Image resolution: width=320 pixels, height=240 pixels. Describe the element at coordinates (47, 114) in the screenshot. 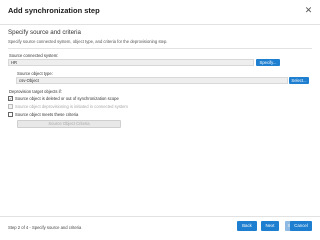

I see `criteria-checkbox-label: Source object meets these criteria` at that location.